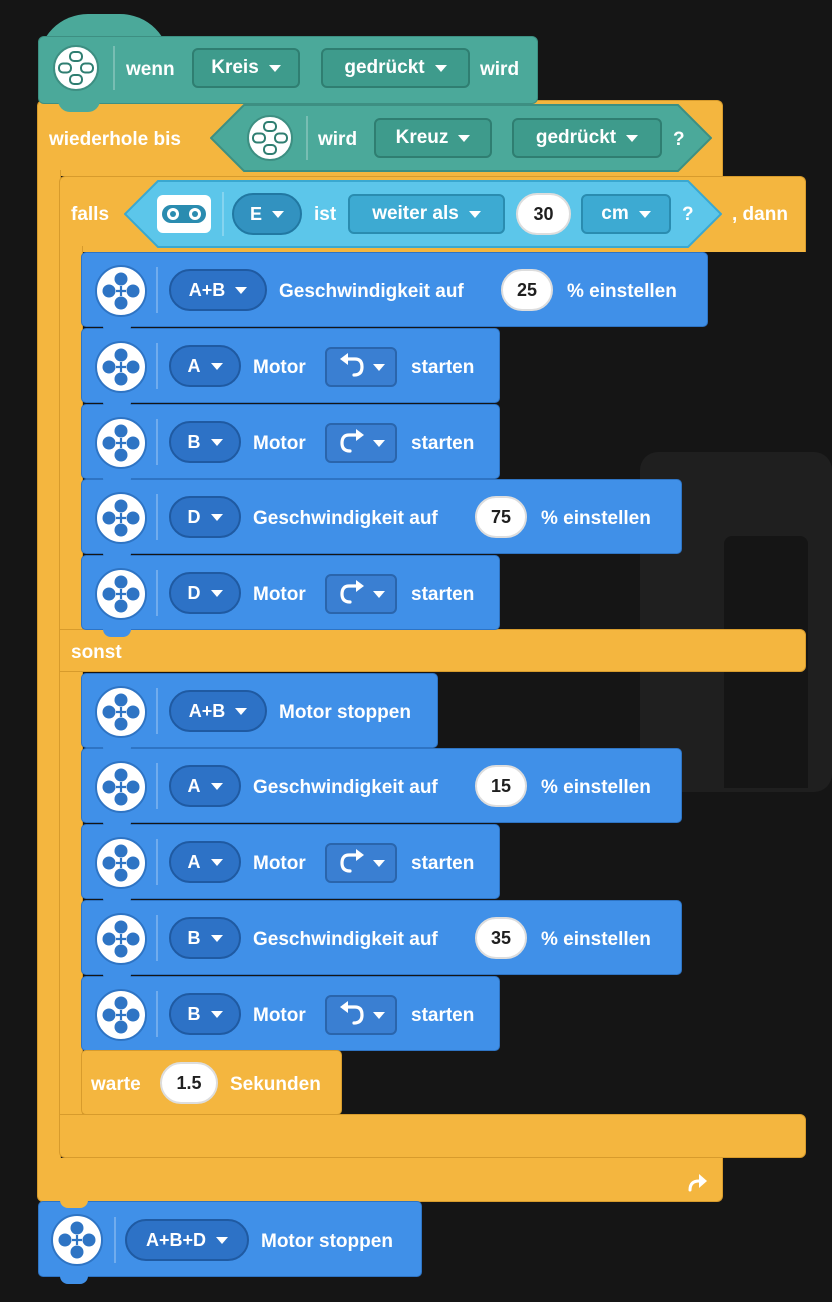  Describe the element at coordinates (275, 1084) in the screenshot. I see `wait-unit-label: Sekunden` at that location.